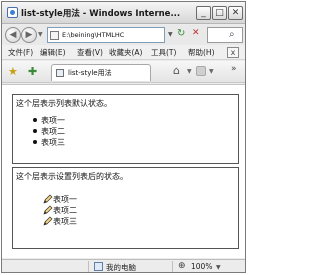 The height and width of the screenshot is (275, 320). I want to click on status-bar: 我的电脑 ⊕ 100% ▼, so click(123, 265).